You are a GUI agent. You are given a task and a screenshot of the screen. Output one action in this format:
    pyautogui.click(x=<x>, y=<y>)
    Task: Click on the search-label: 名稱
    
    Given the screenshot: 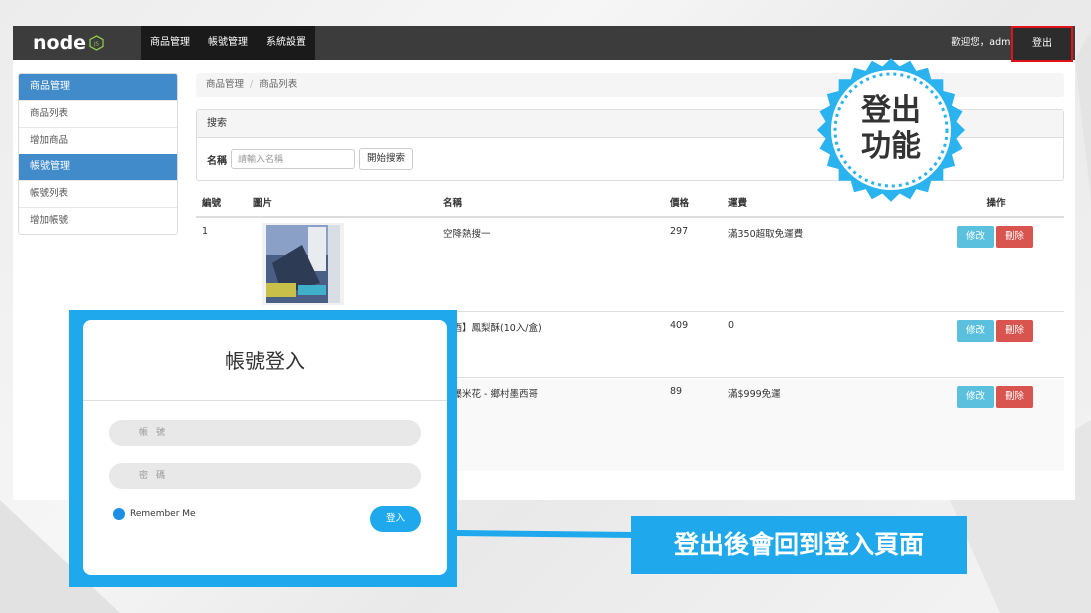 What is the action you would take?
    pyautogui.click(x=217, y=161)
    